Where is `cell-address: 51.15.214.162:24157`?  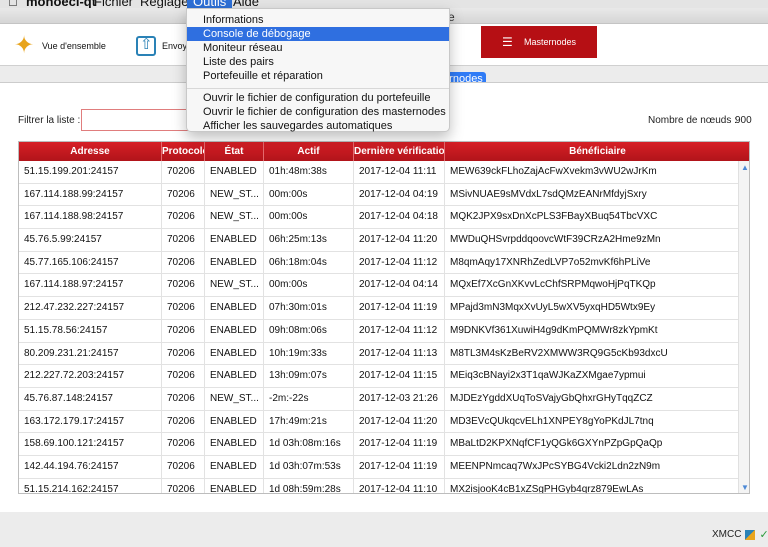
cell-address: 51.15.214.162:24157 is located at coordinates (90, 485).